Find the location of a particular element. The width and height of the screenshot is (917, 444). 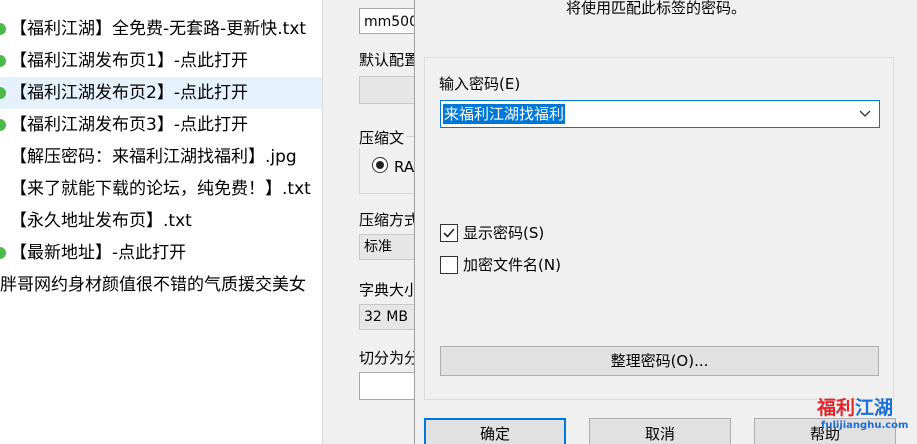

password-input: 来福利江湖找福利 is located at coordinates (660, 114).